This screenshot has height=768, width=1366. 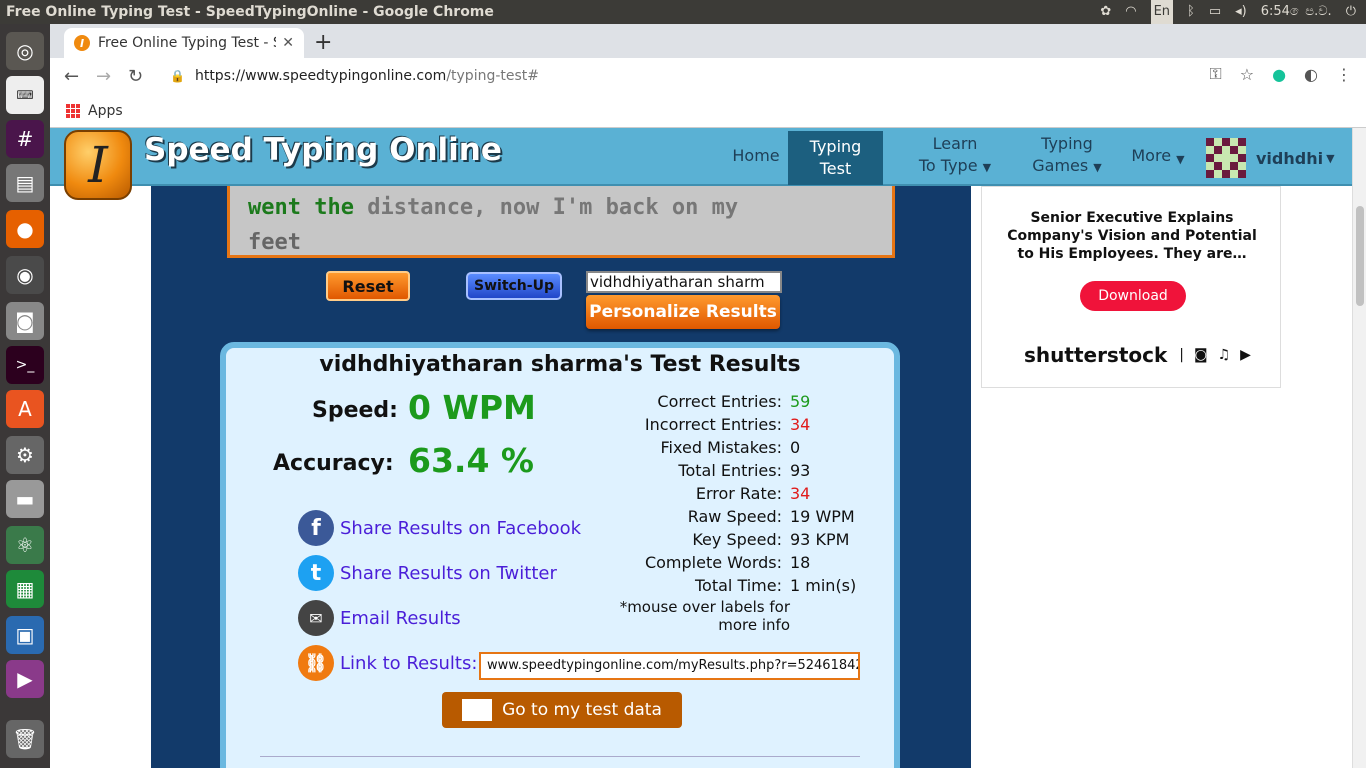 I want to click on nav-home-label: Home, so click(x=756, y=155).